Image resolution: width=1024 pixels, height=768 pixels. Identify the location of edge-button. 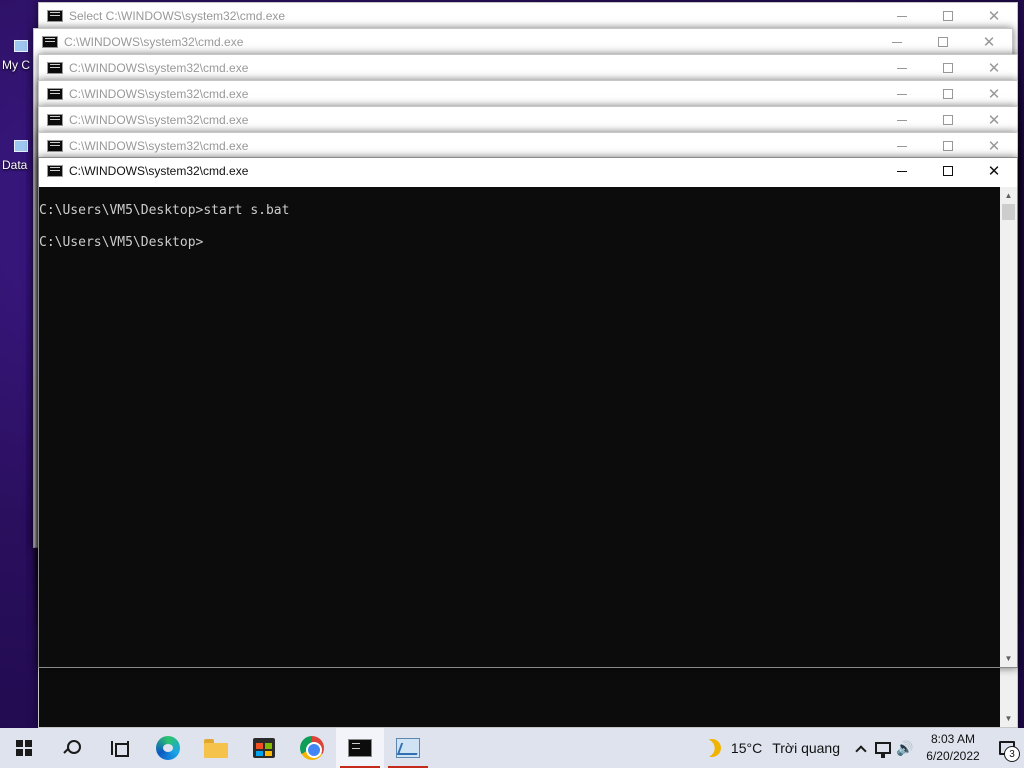
(168, 748).